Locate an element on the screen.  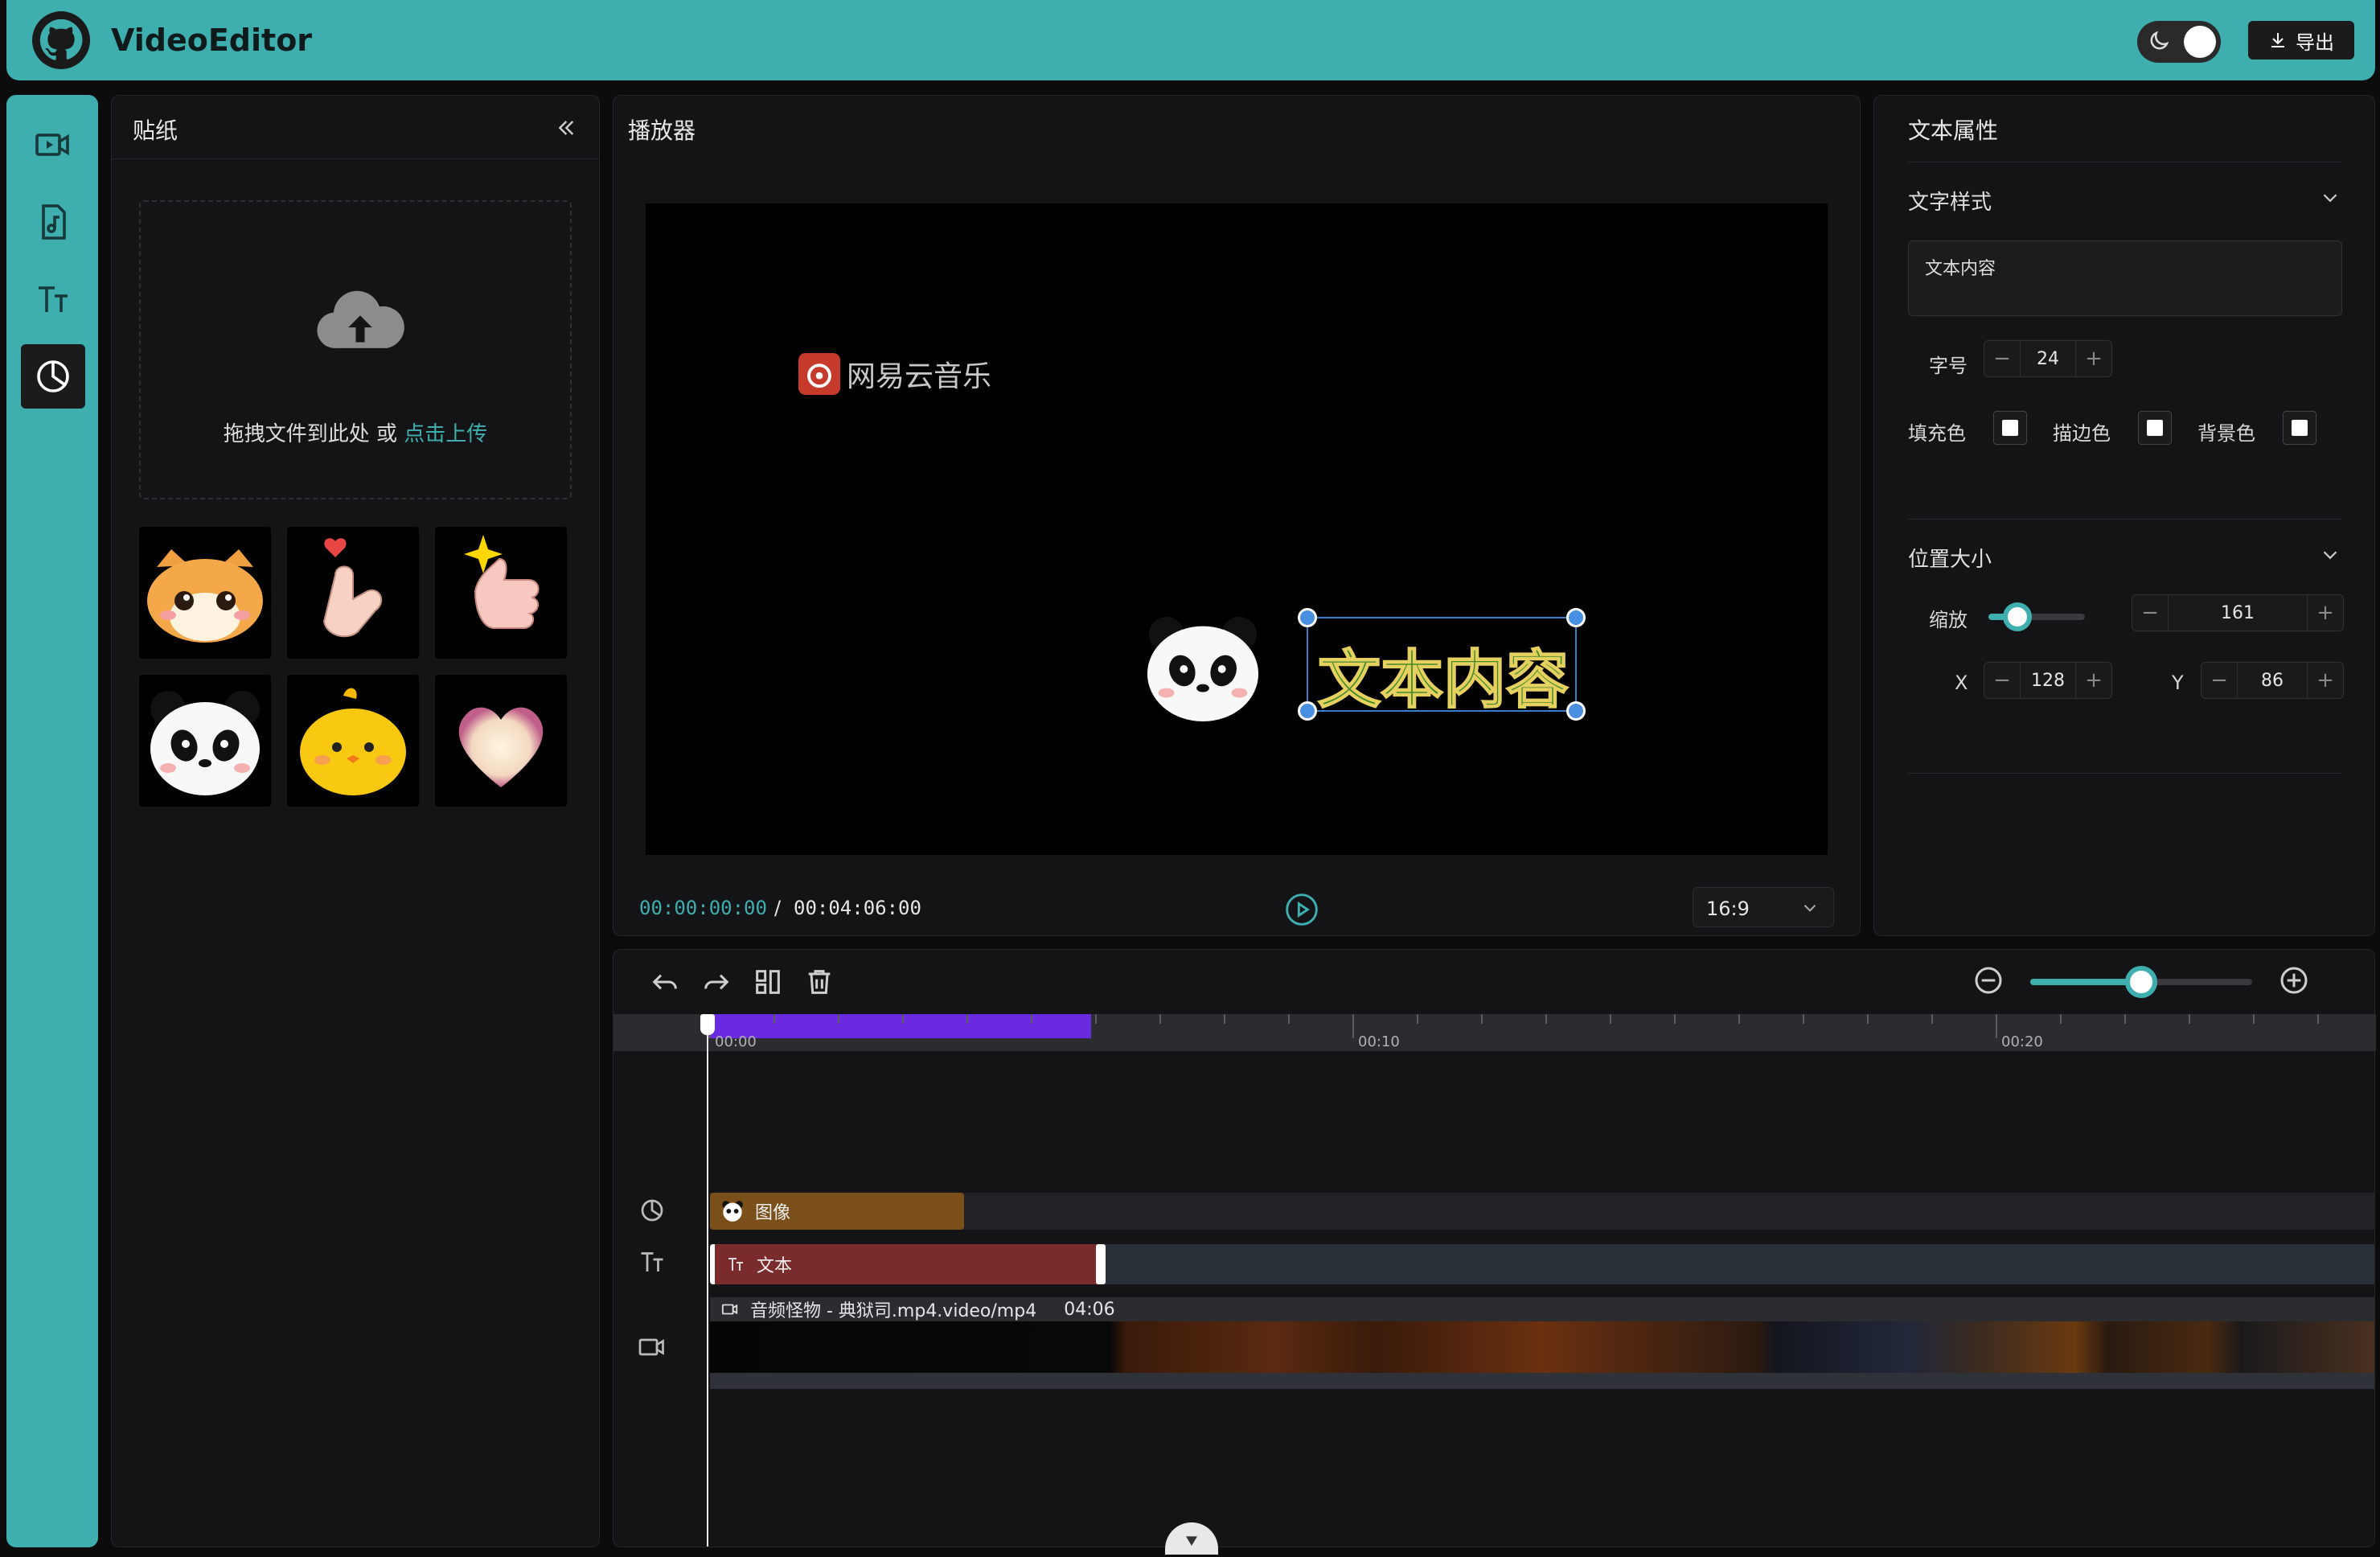
sticker-panel-title: 贴纸 is located at coordinates (155, 130).